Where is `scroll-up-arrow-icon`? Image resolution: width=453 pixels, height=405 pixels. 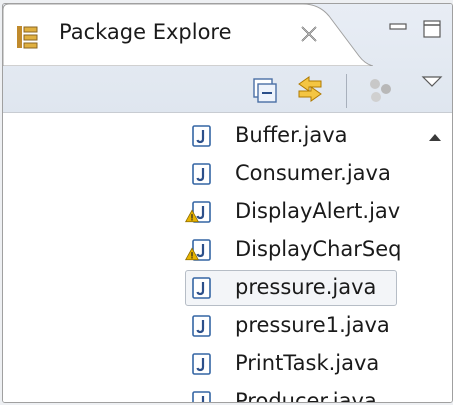
scroll-up-arrow-icon is located at coordinates (435, 137).